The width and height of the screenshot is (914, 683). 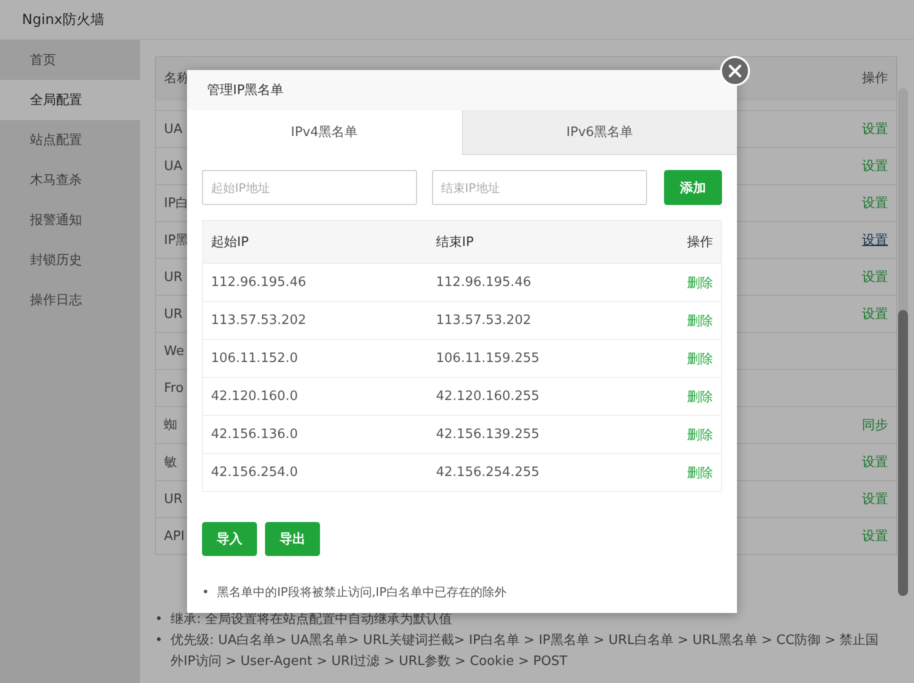 What do you see at coordinates (70, 100) in the screenshot?
I see `sidebar-item: 全局配置` at bounding box center [70, 100].